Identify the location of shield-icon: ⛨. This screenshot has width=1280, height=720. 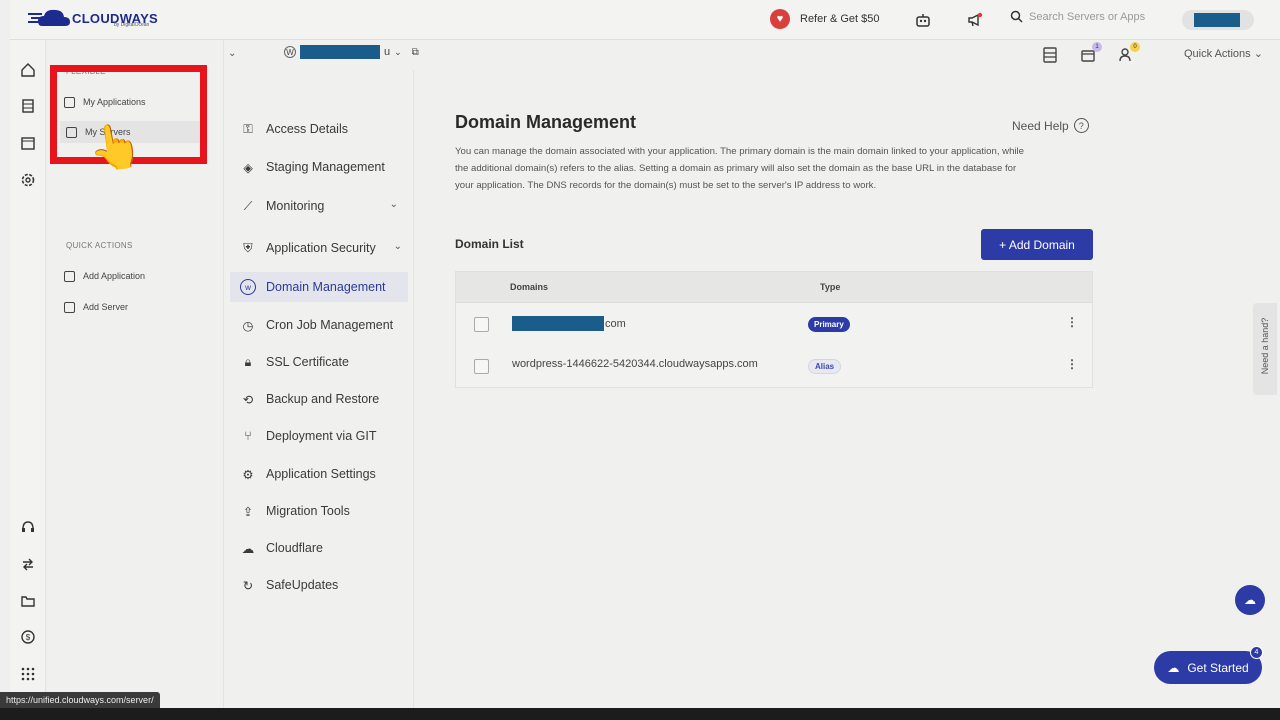
(248, 247).